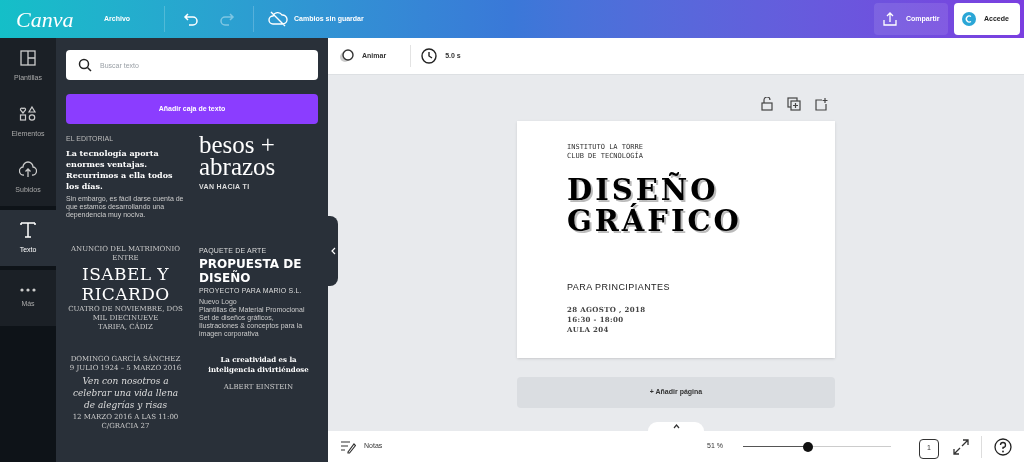  What do you see at coordinates (191, 19) in the screenshot?
I see `undo-icon` at bounding box center [191, 19].